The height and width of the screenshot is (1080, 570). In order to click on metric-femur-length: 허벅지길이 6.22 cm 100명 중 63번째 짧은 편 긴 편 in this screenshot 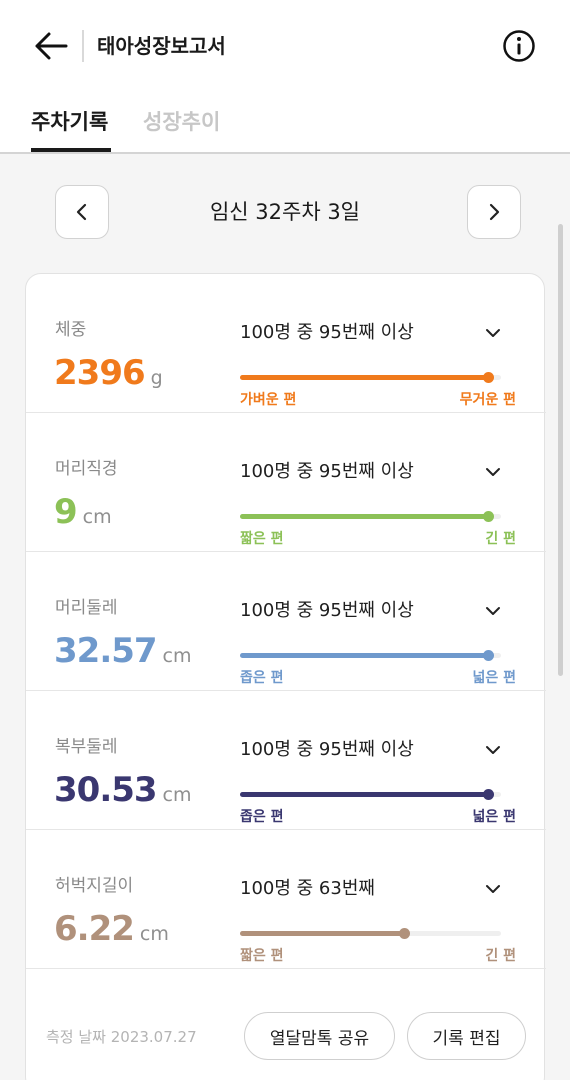, I will do `click(286, 899)`.